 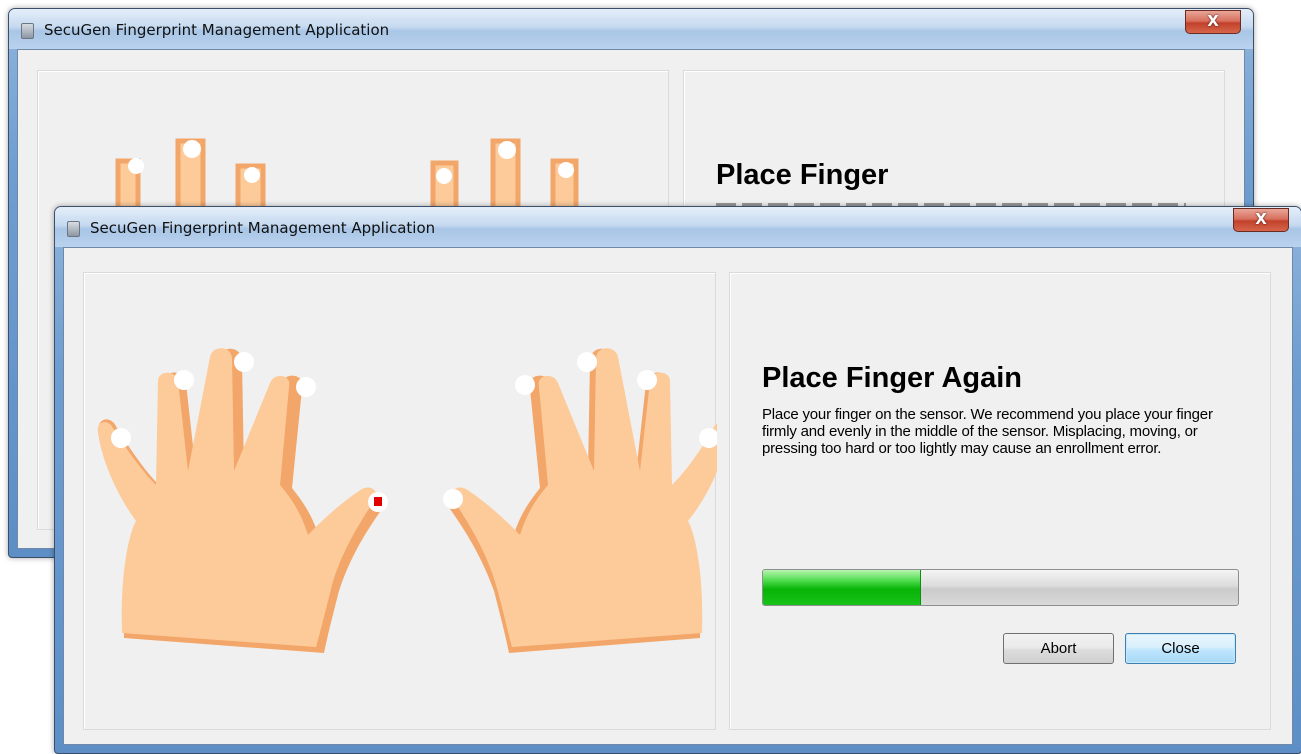 What do you see at coordinates (378, 501) in the screenshot?
I see `selected-finger-marker` at bounding box center [378, 501].